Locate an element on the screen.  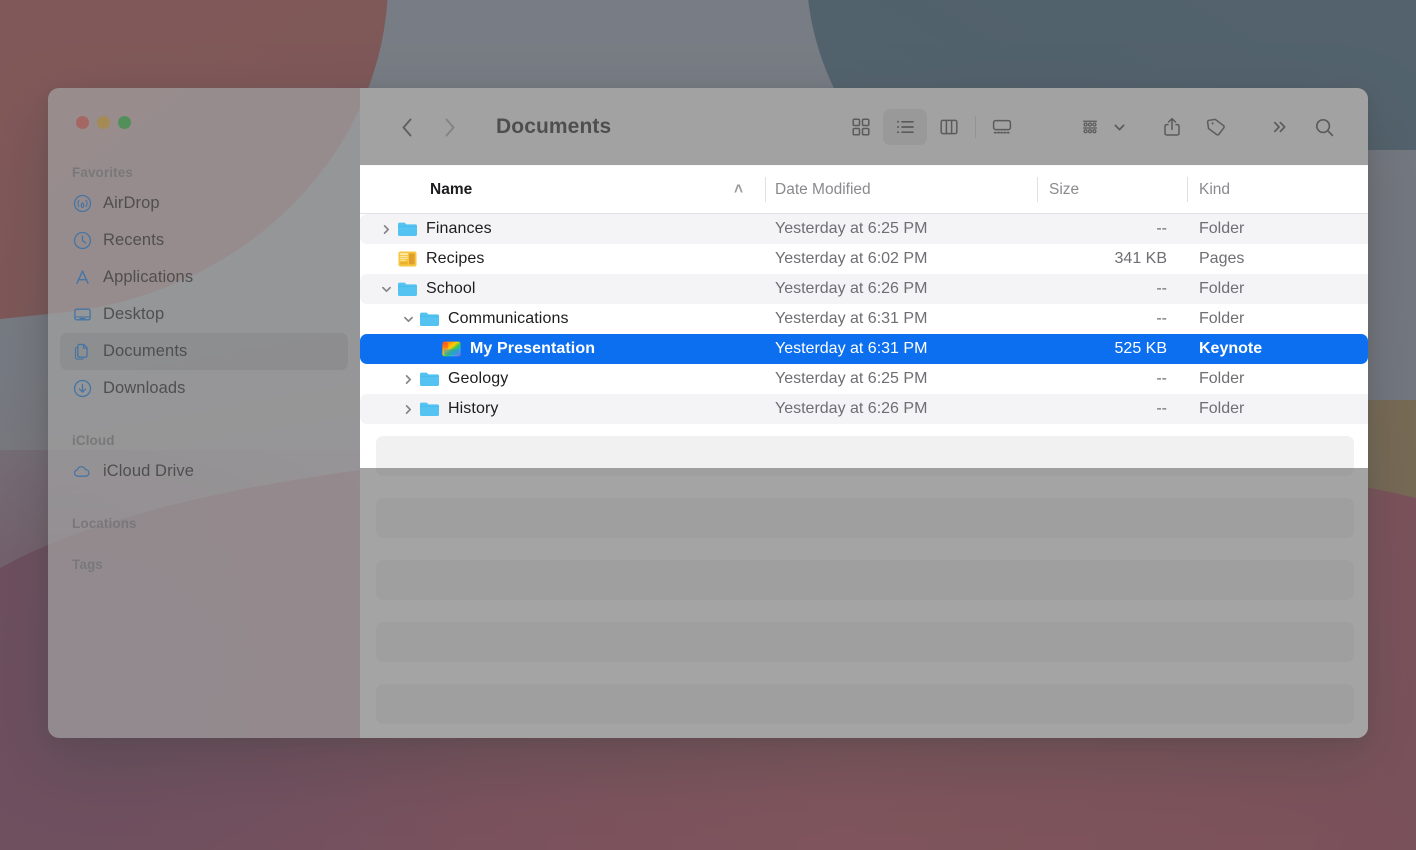
minimize-button is located at coordinates (103, 122).